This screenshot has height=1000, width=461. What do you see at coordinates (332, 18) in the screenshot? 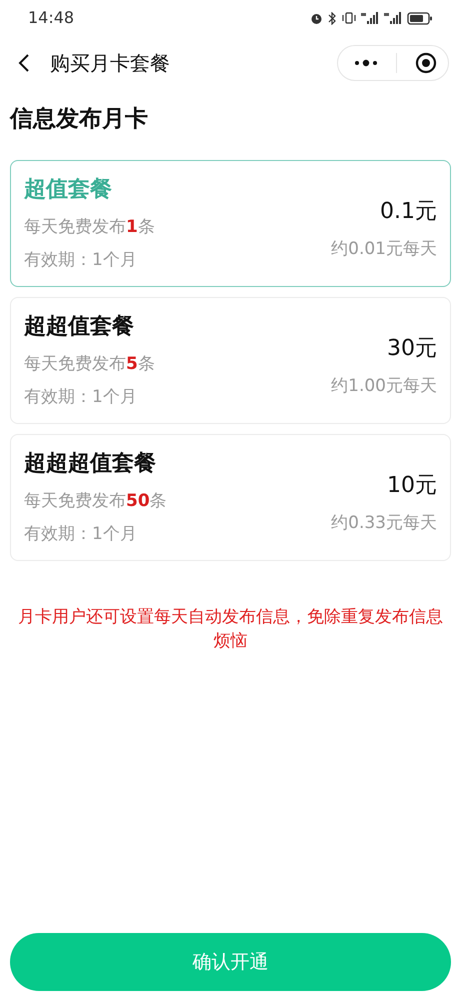
I see `bluetooth-icon` at bounding box center [332, 18].